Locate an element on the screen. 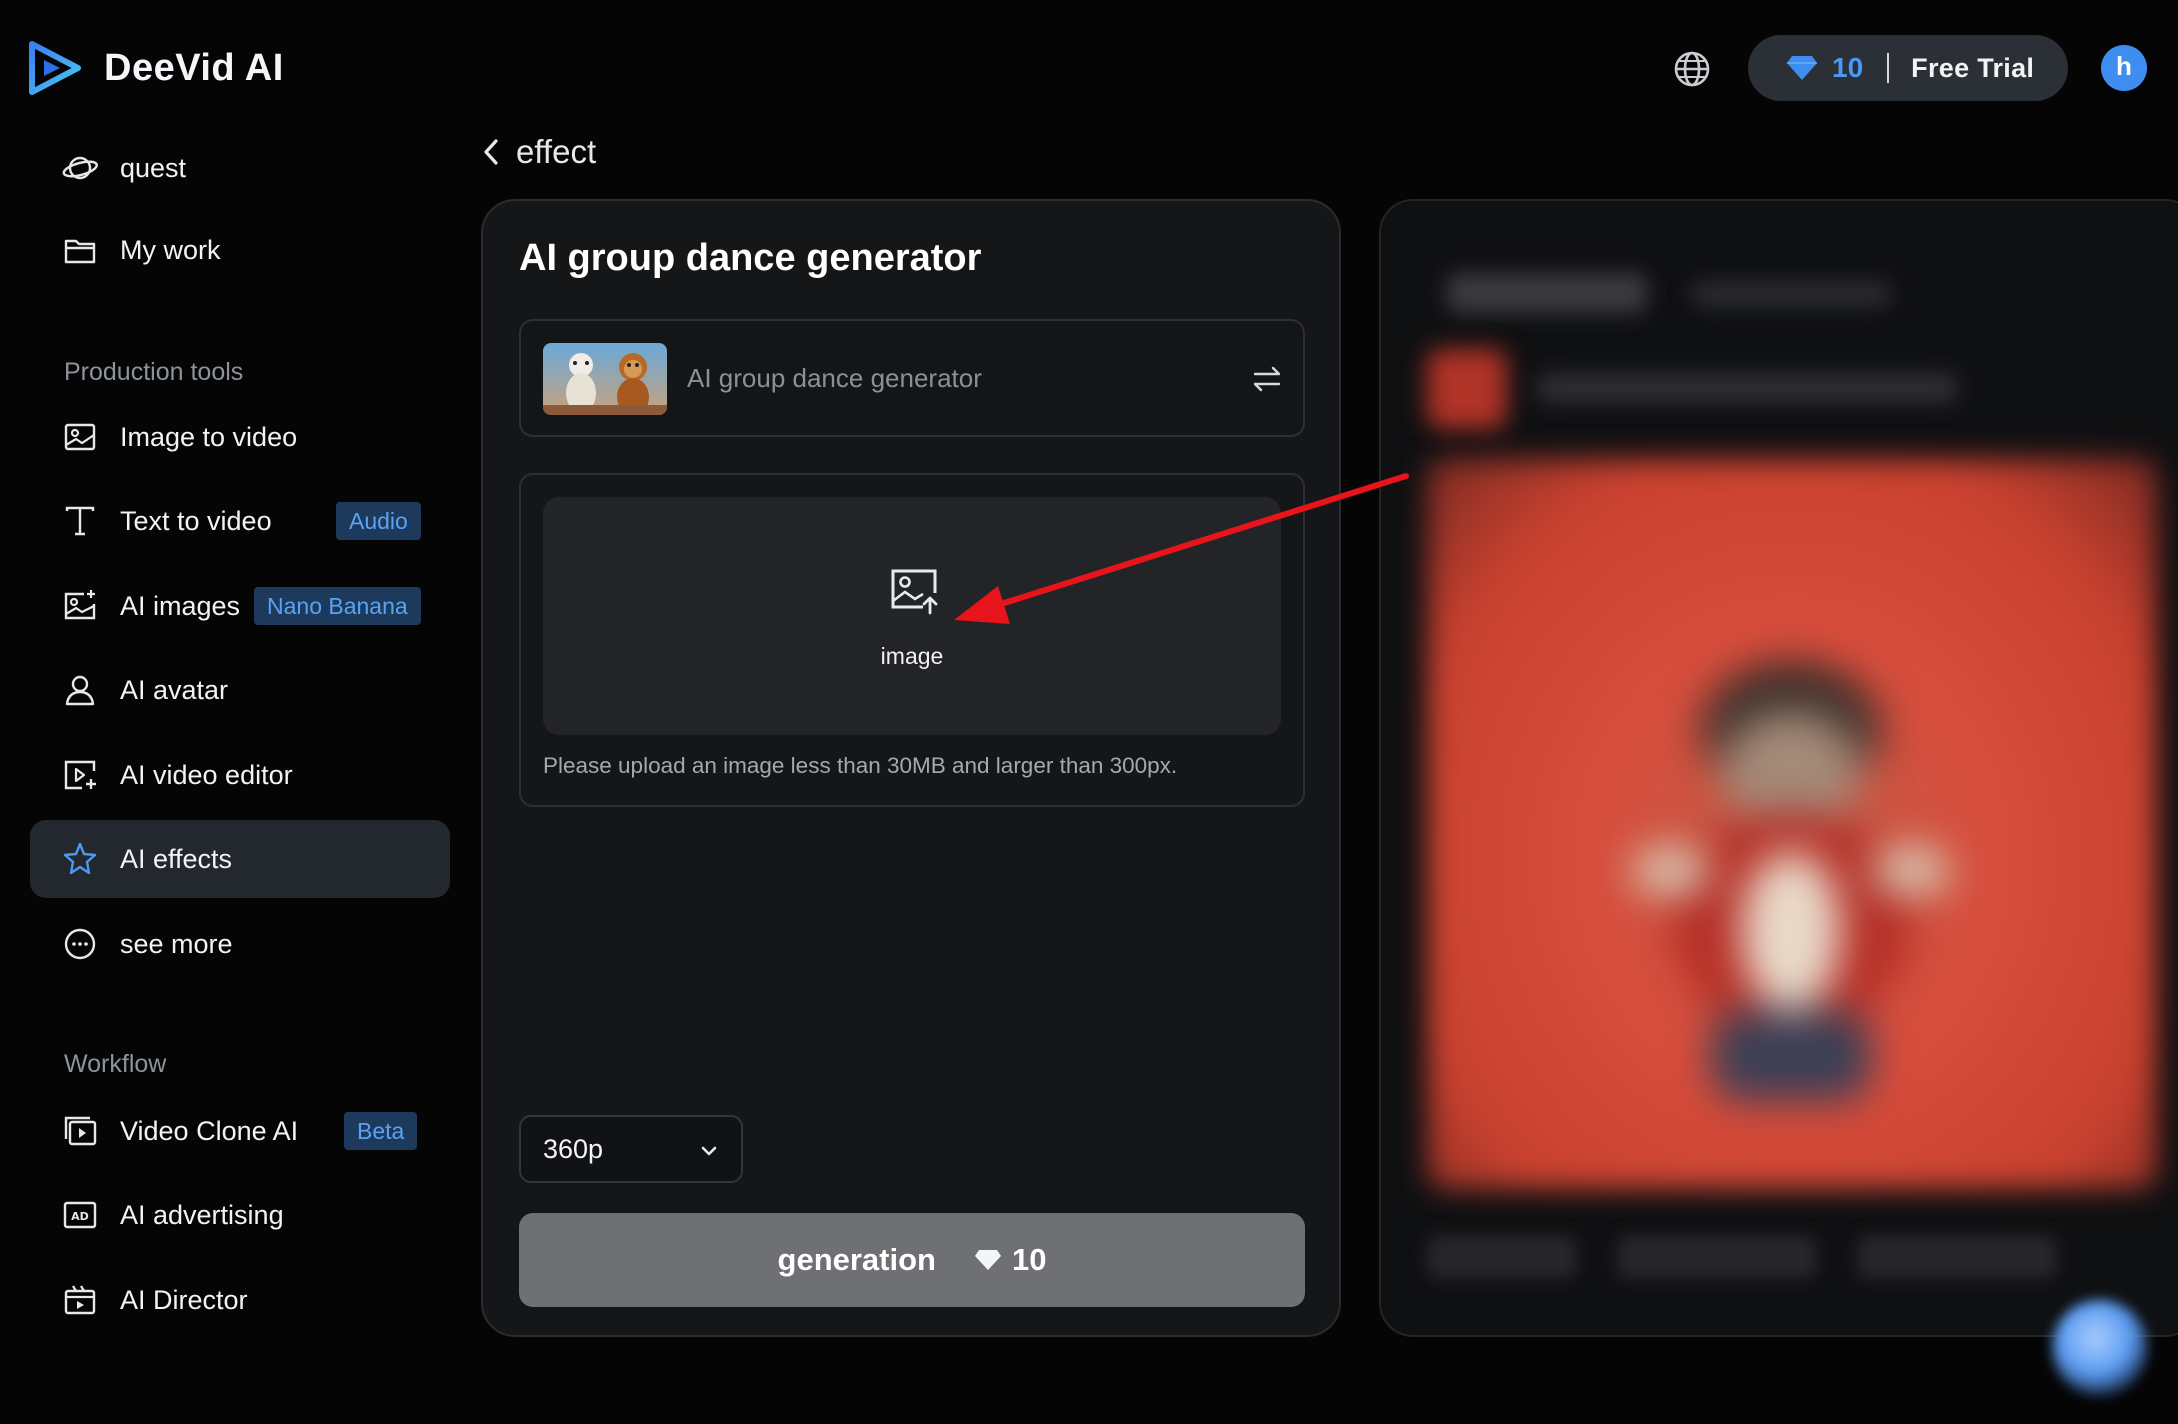 This screenshot has width=2178, height=1424. sidebar-item-label: Text to video is located at coordinates (196, 520).